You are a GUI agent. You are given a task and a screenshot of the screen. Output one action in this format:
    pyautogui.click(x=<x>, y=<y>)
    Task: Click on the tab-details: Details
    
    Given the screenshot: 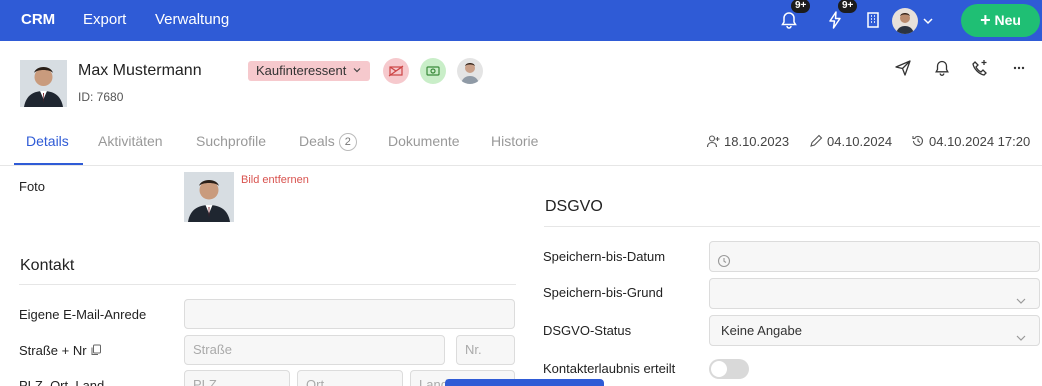 What is the action you would take?
    pyautogui.click(x=47, y=141)
    